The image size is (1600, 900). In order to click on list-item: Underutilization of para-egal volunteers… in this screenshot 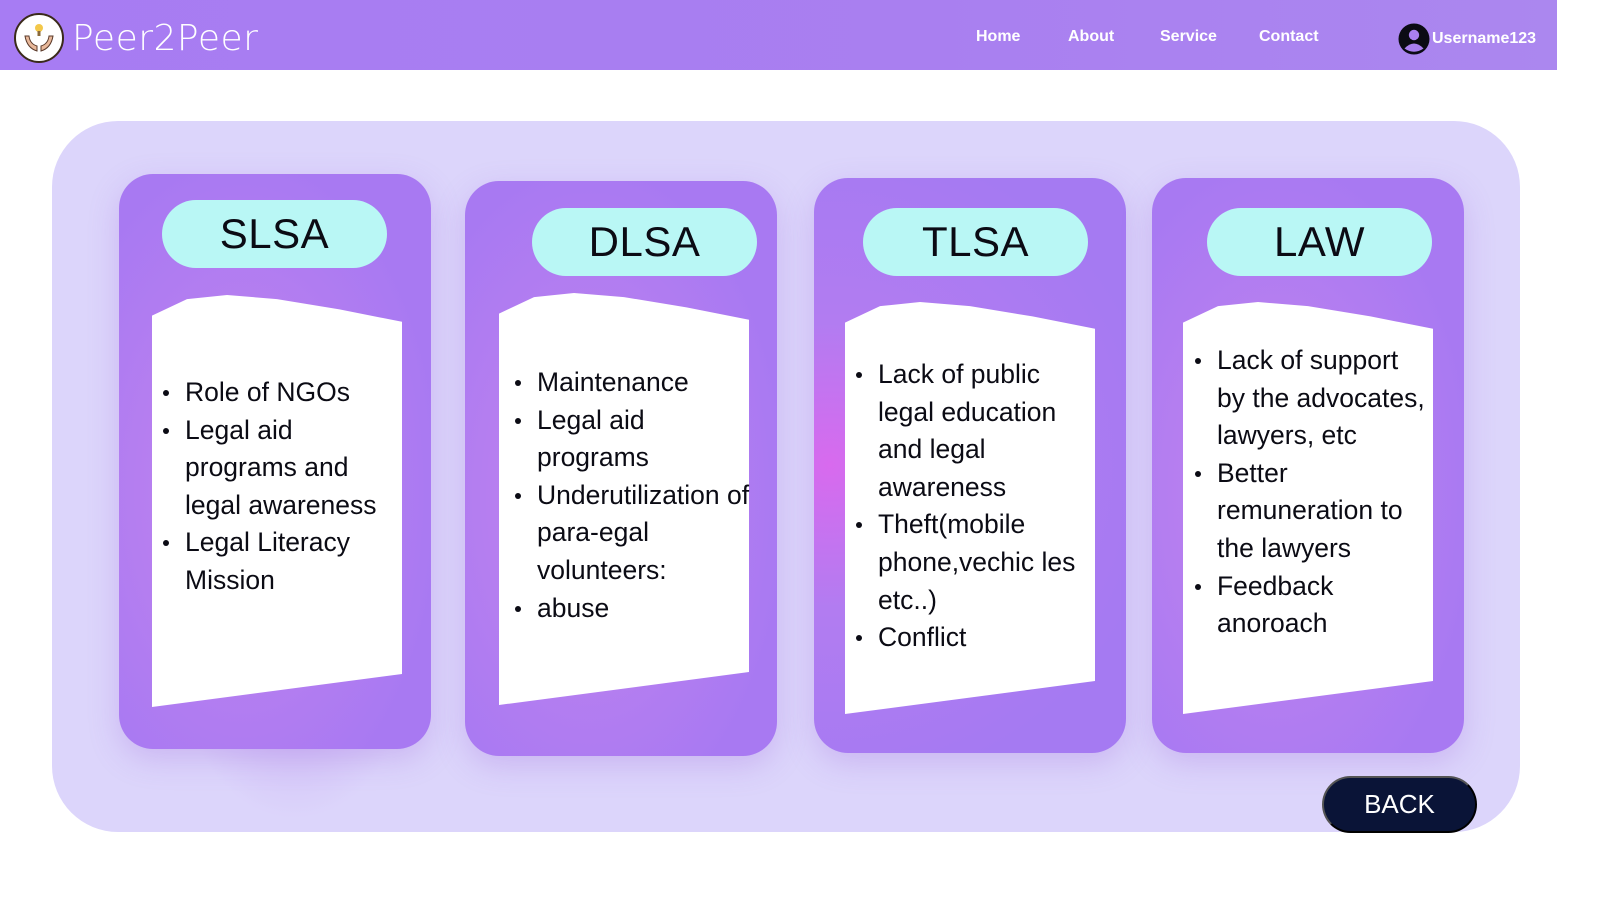, I will do `click(638, 533)`.